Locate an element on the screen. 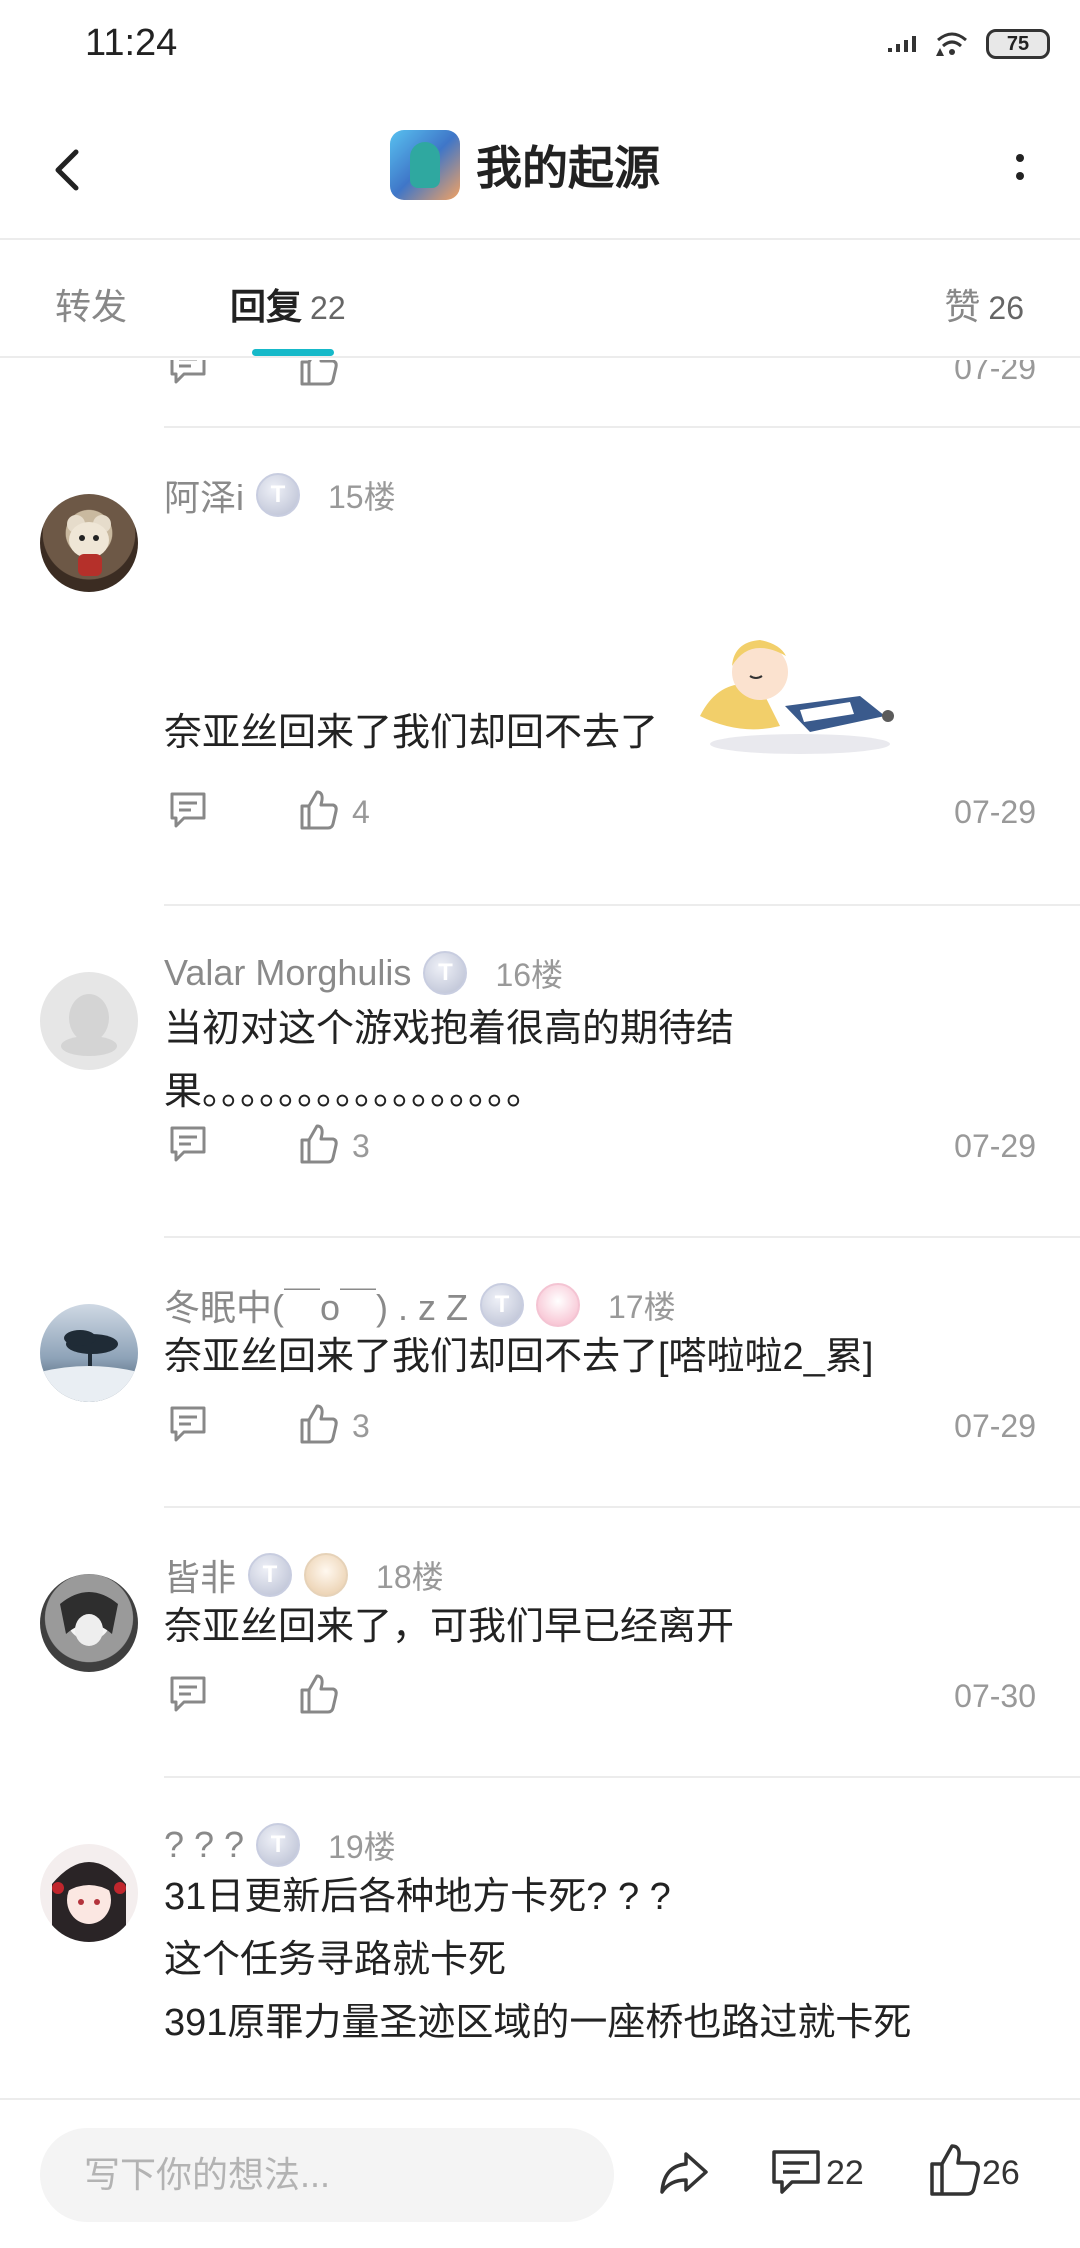 This screenshot has height=2248, width=1080. wifi-icon is located at coordinates (951, 44).